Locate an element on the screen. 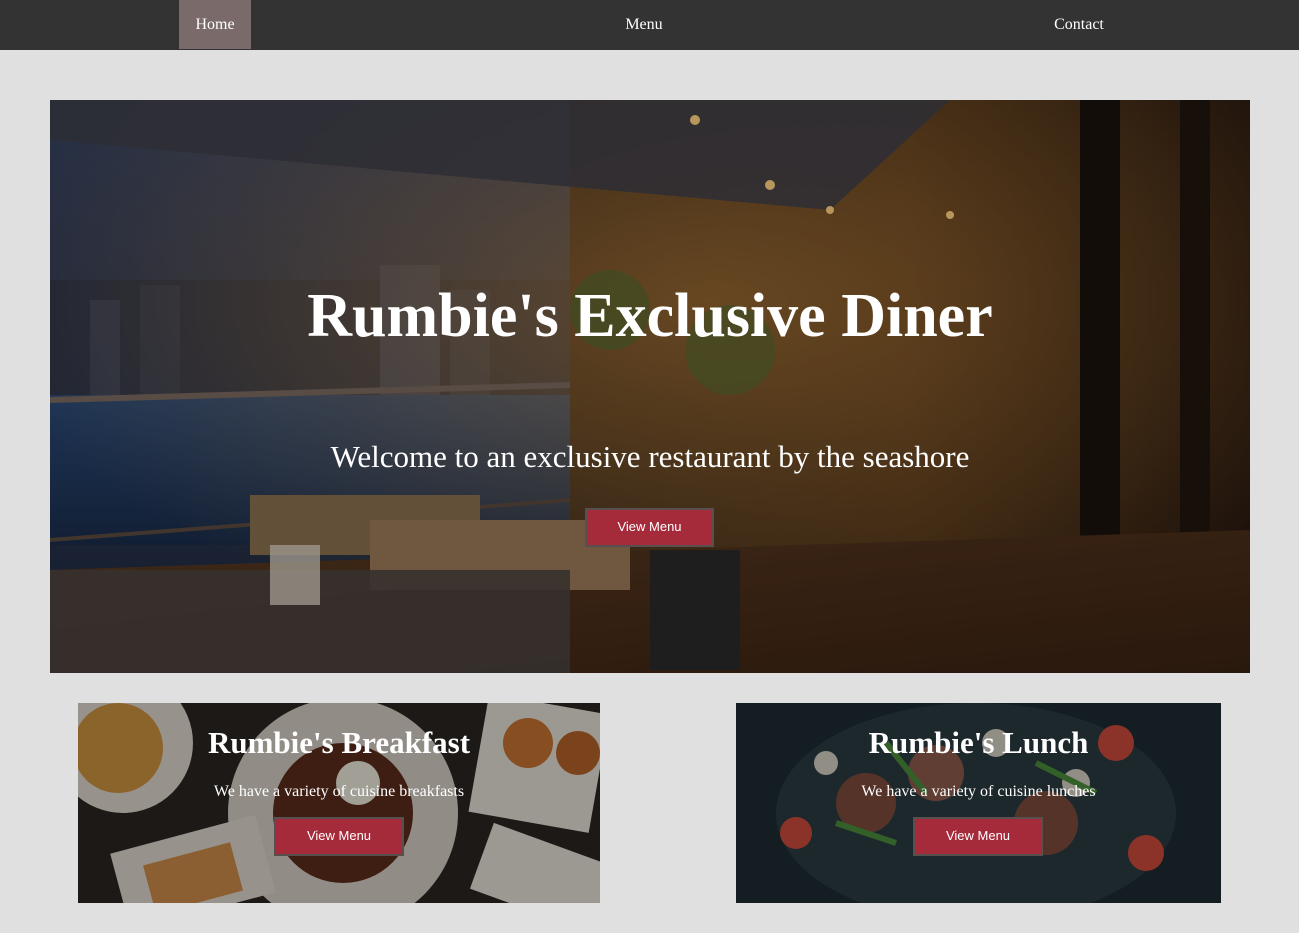 This screenshot has height=933, width=1299. nav-item-contact: Contact is located at coordinates (1079, 24).